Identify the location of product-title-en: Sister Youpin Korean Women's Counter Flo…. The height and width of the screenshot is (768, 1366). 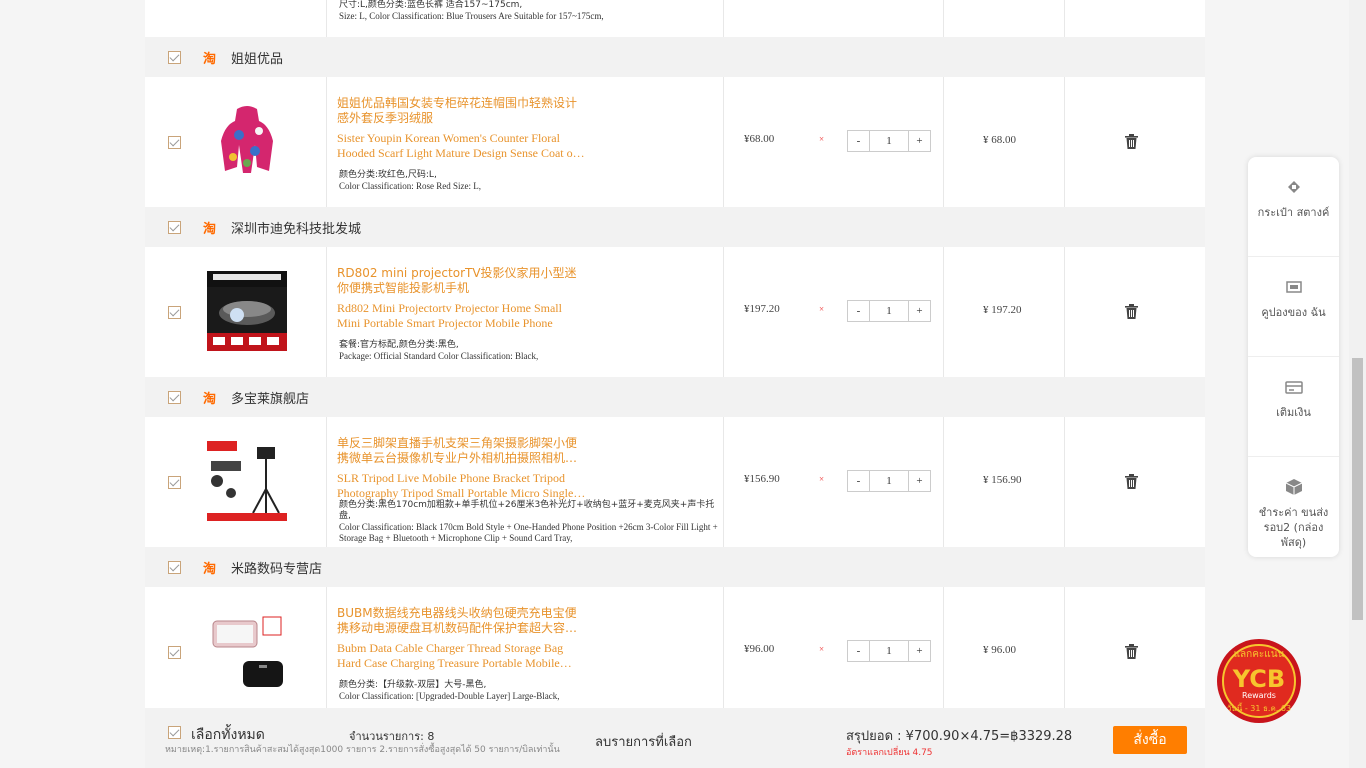
(462, 146).